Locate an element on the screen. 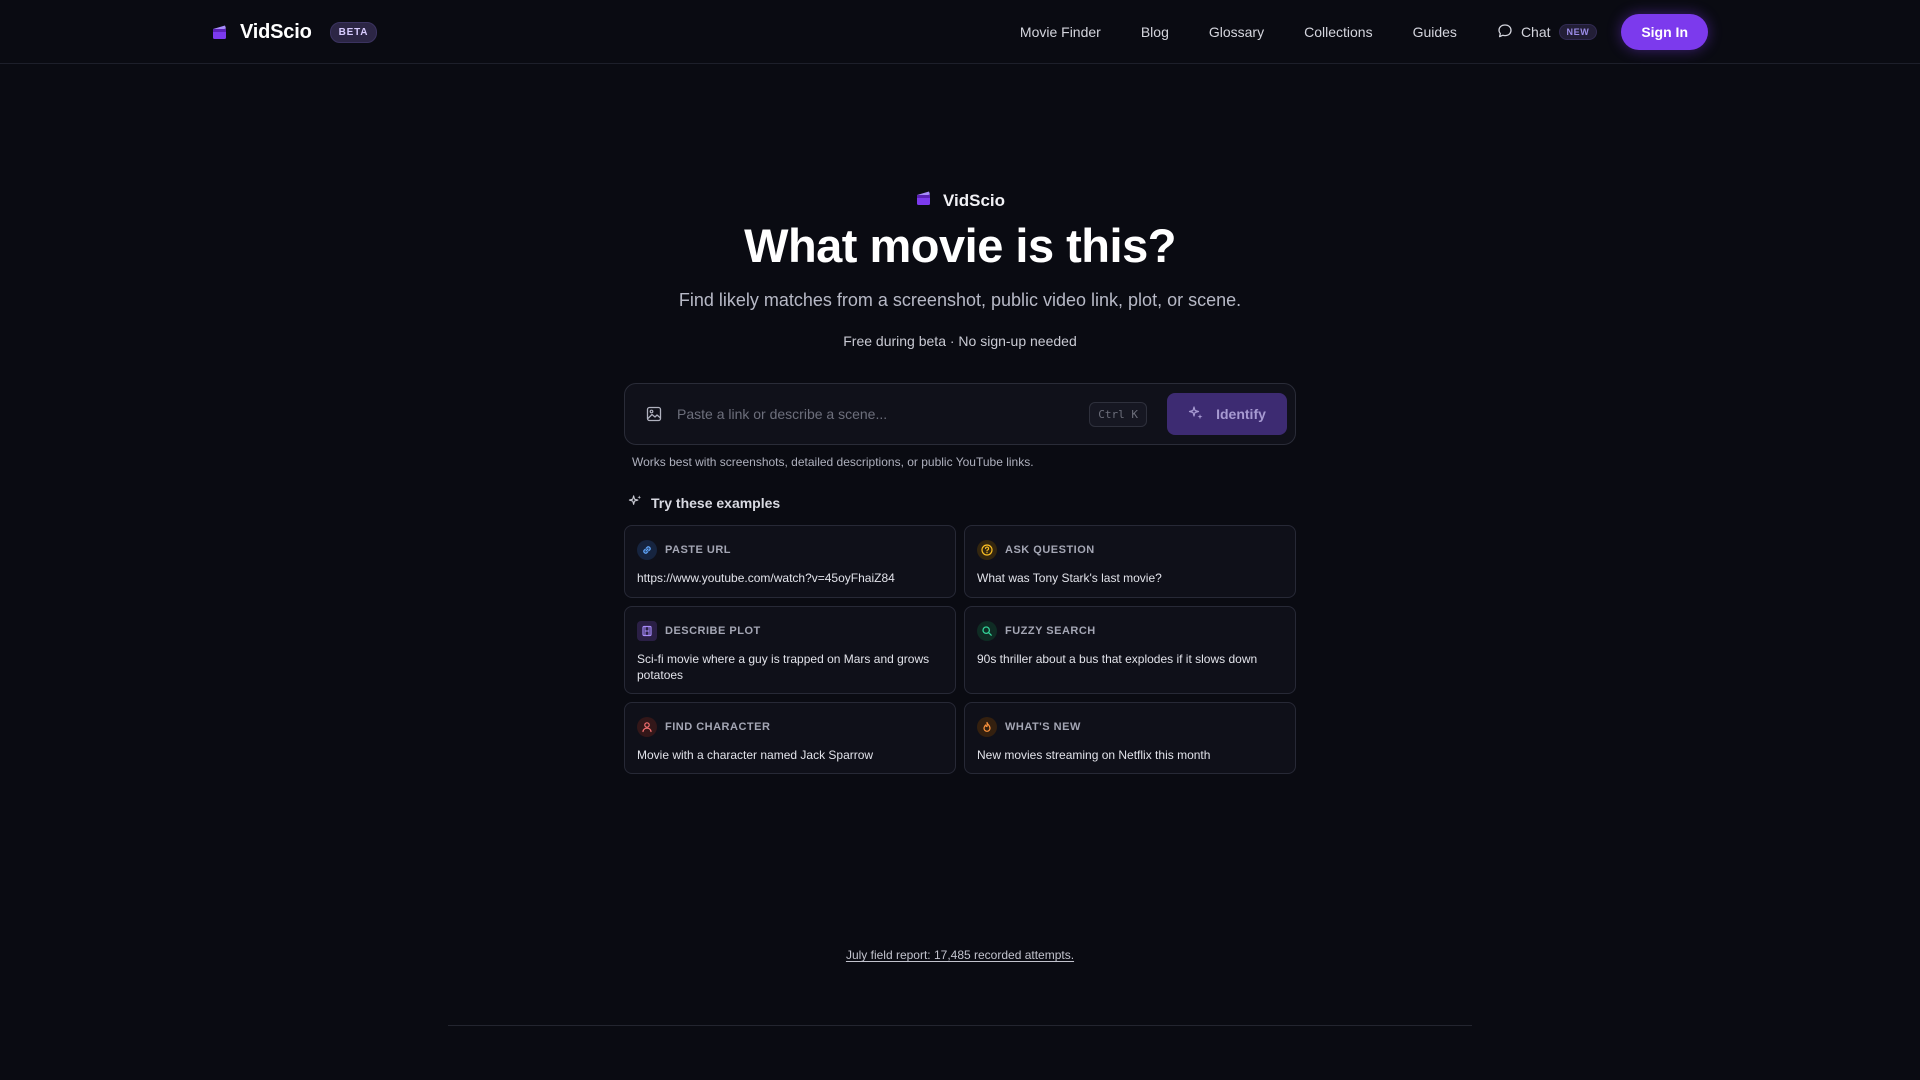 The height and width of the screenshot is (1080, 1920). brand: VidScio BETA is located at coordinates (294, 32).